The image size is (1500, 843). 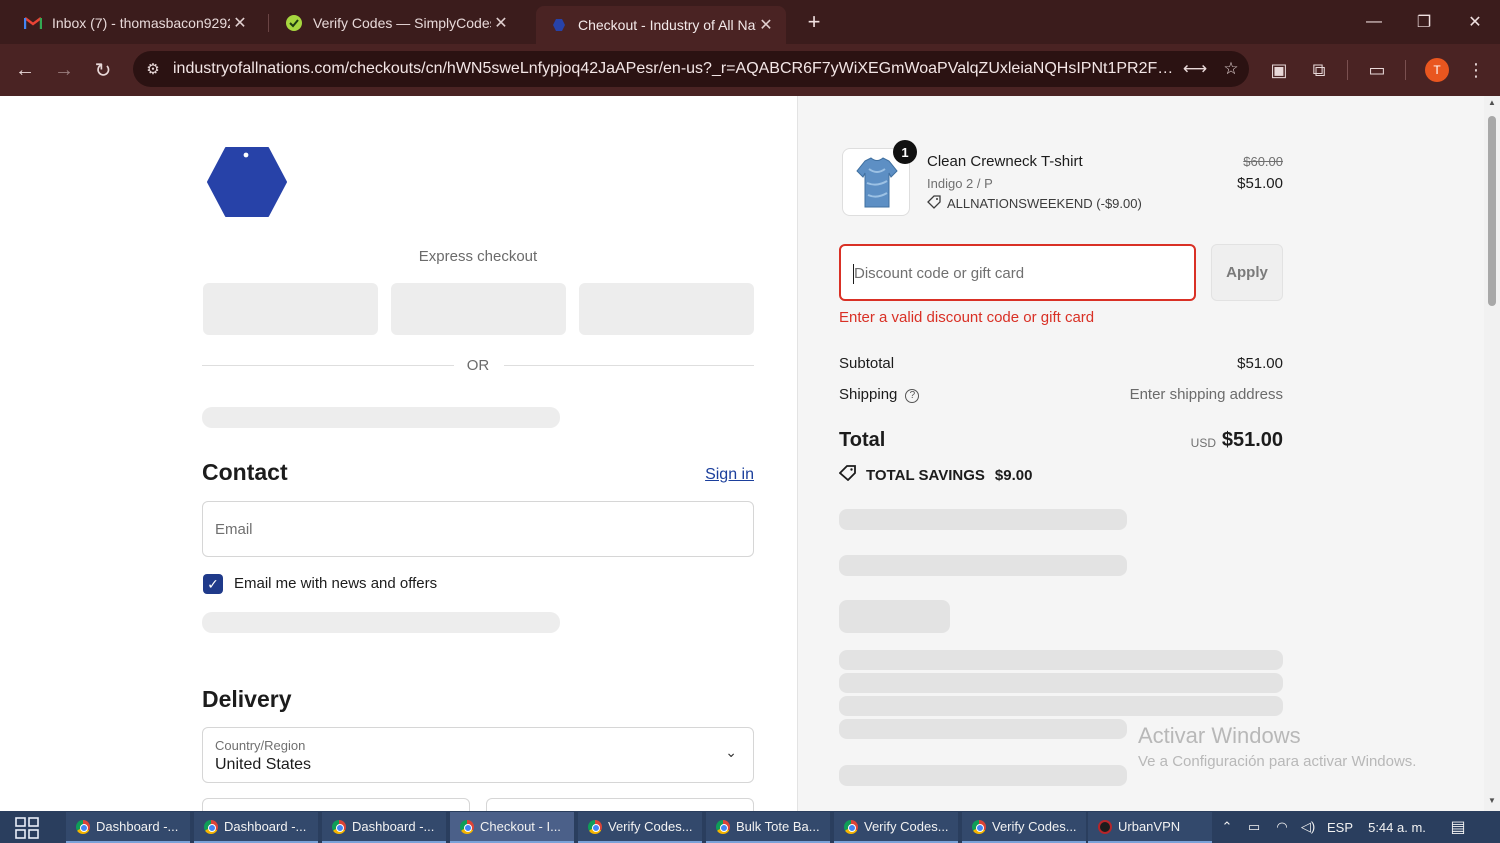 I want to click on taskbar-item: UrbanVPN, so click(x=1150, y=827).